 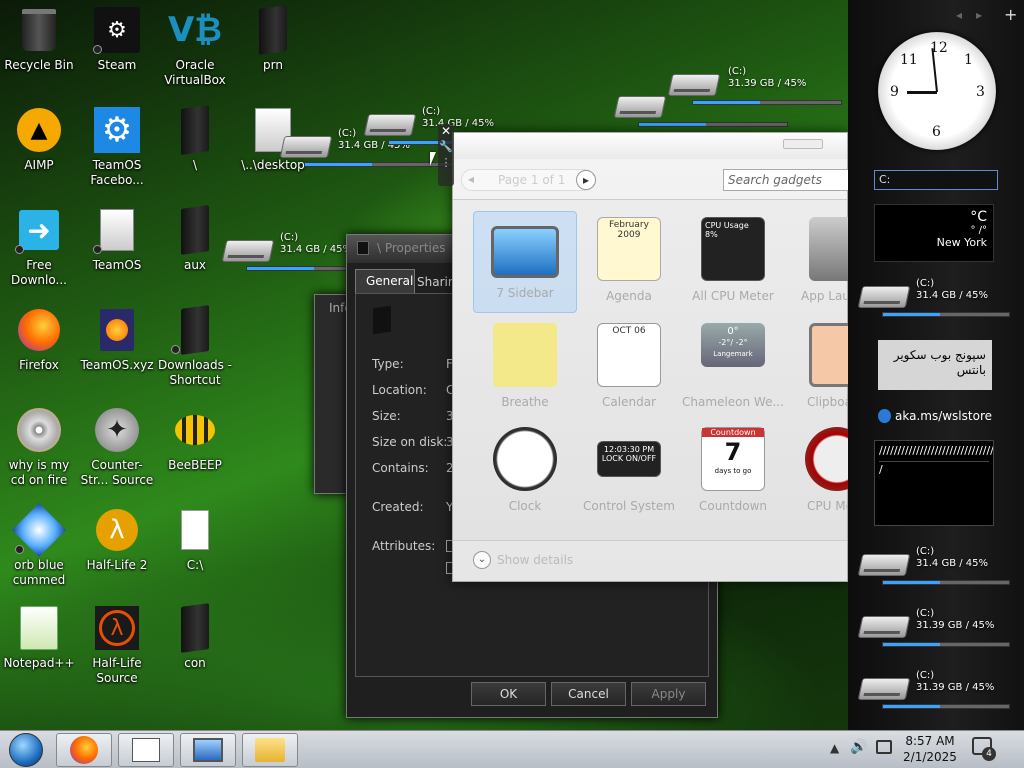 What do you see at coordinates (525, 459) in the screenshot?
I see `clock-icon` at bounding box center [525, 459].